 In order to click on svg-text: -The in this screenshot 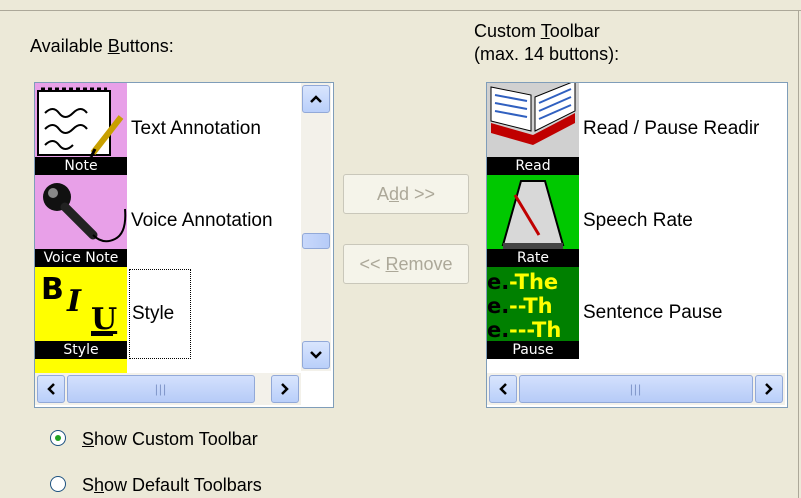, I will do `click(533, 282)`.